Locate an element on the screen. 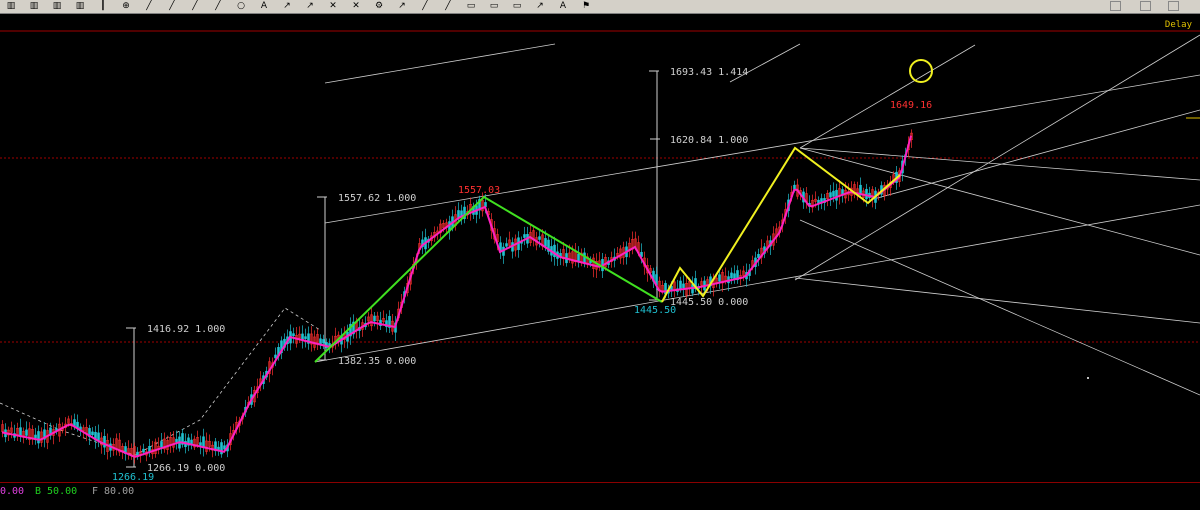  settings-icon: ⚙ is located at coordinates (379, 6).